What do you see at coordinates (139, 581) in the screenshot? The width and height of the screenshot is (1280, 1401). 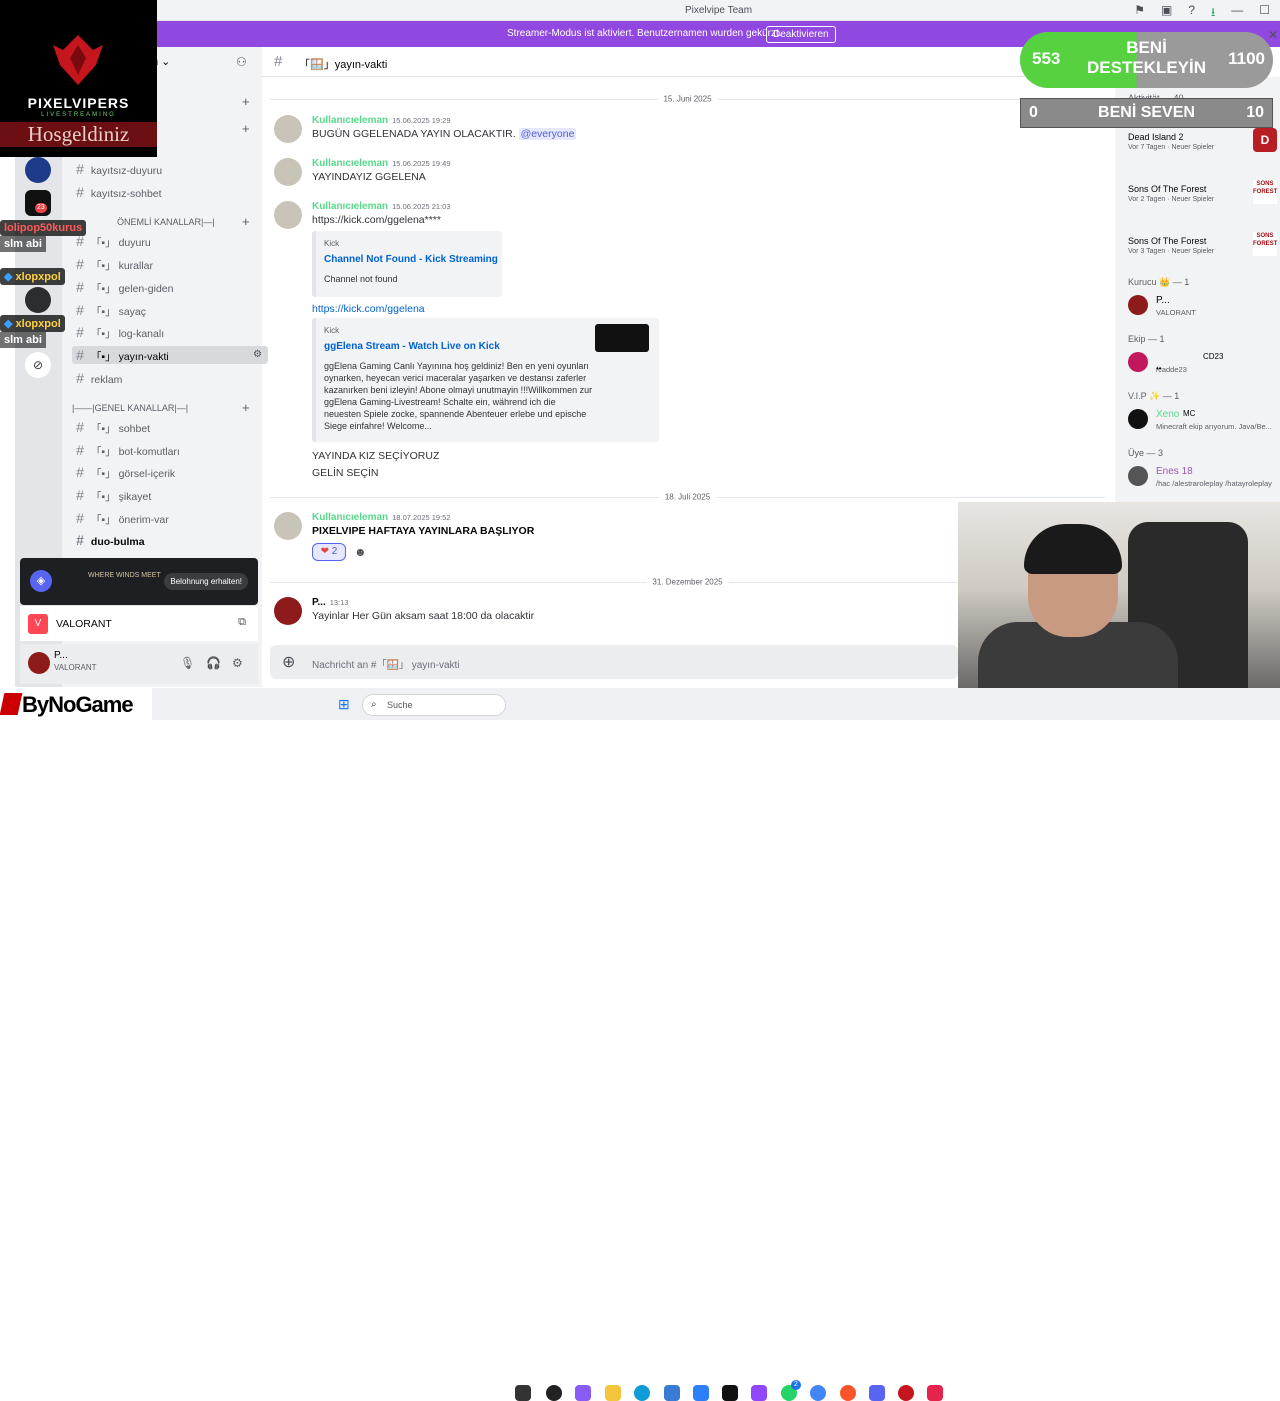 I see `promo-banner: ◈ WHERE WINDS MEET Belohnung erhalten!` at bounding box center [139, 581].